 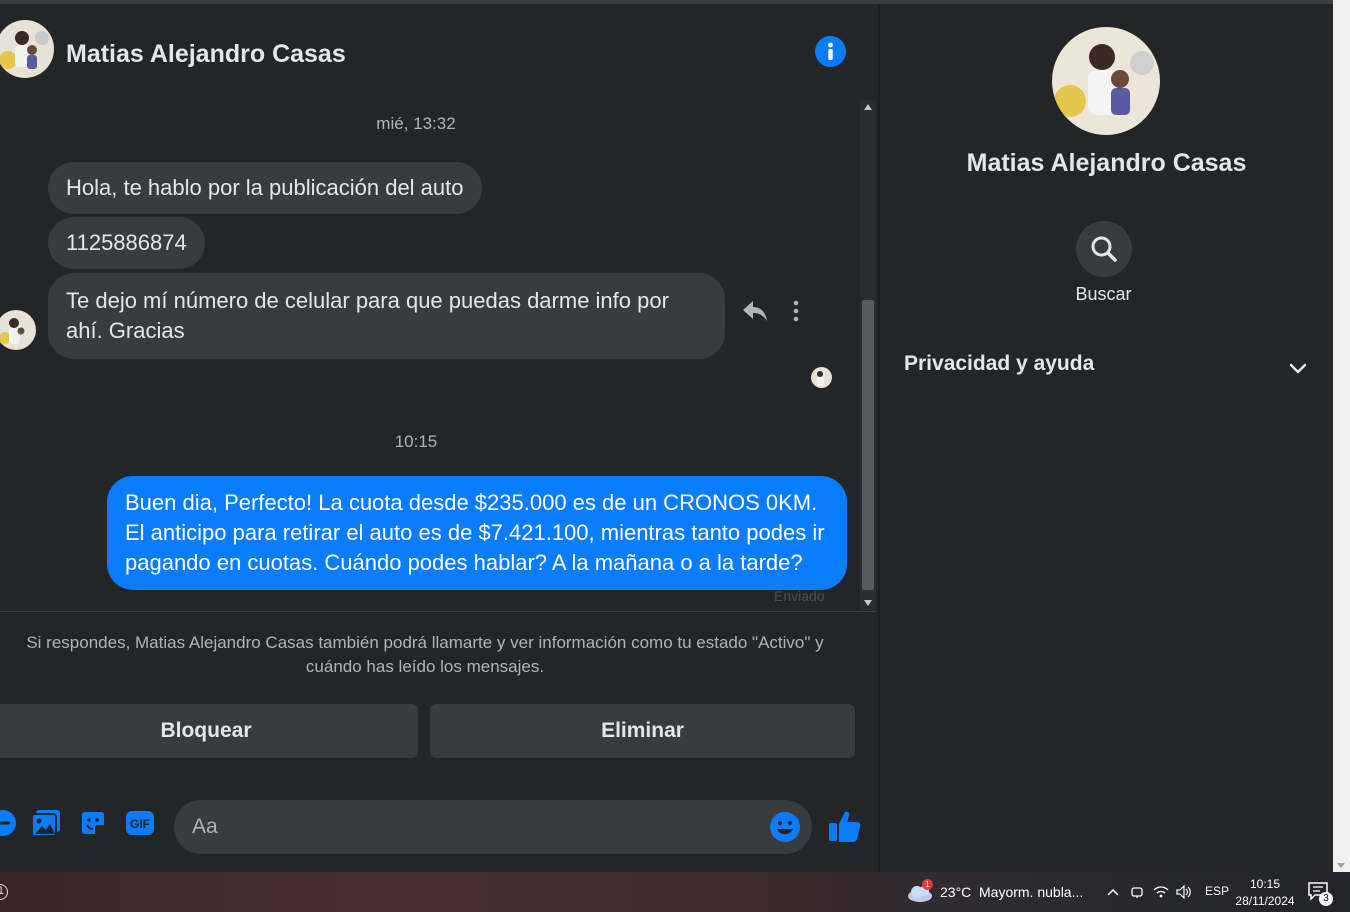 I want to click on like-icon, so click(x=845, y=826).